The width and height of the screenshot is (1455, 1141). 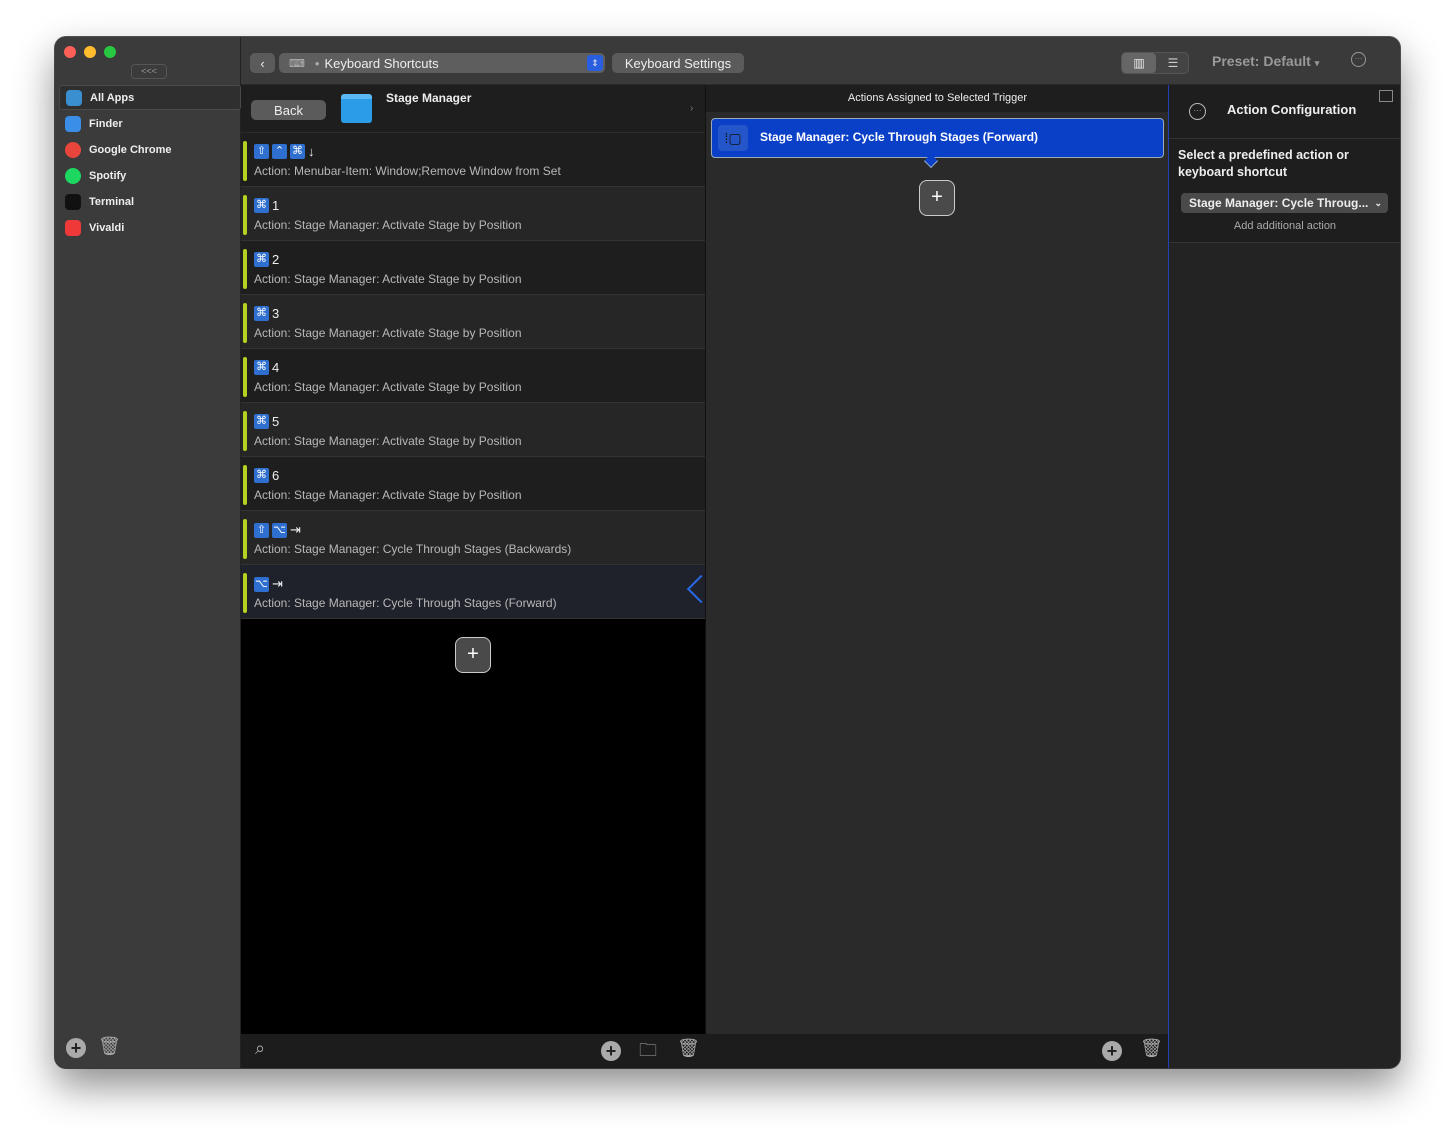 What do you see at coordinates (648, 1053) in the screenshot?
I see `new-folder-icon: 🗀` at bounding box center [648, 1053].